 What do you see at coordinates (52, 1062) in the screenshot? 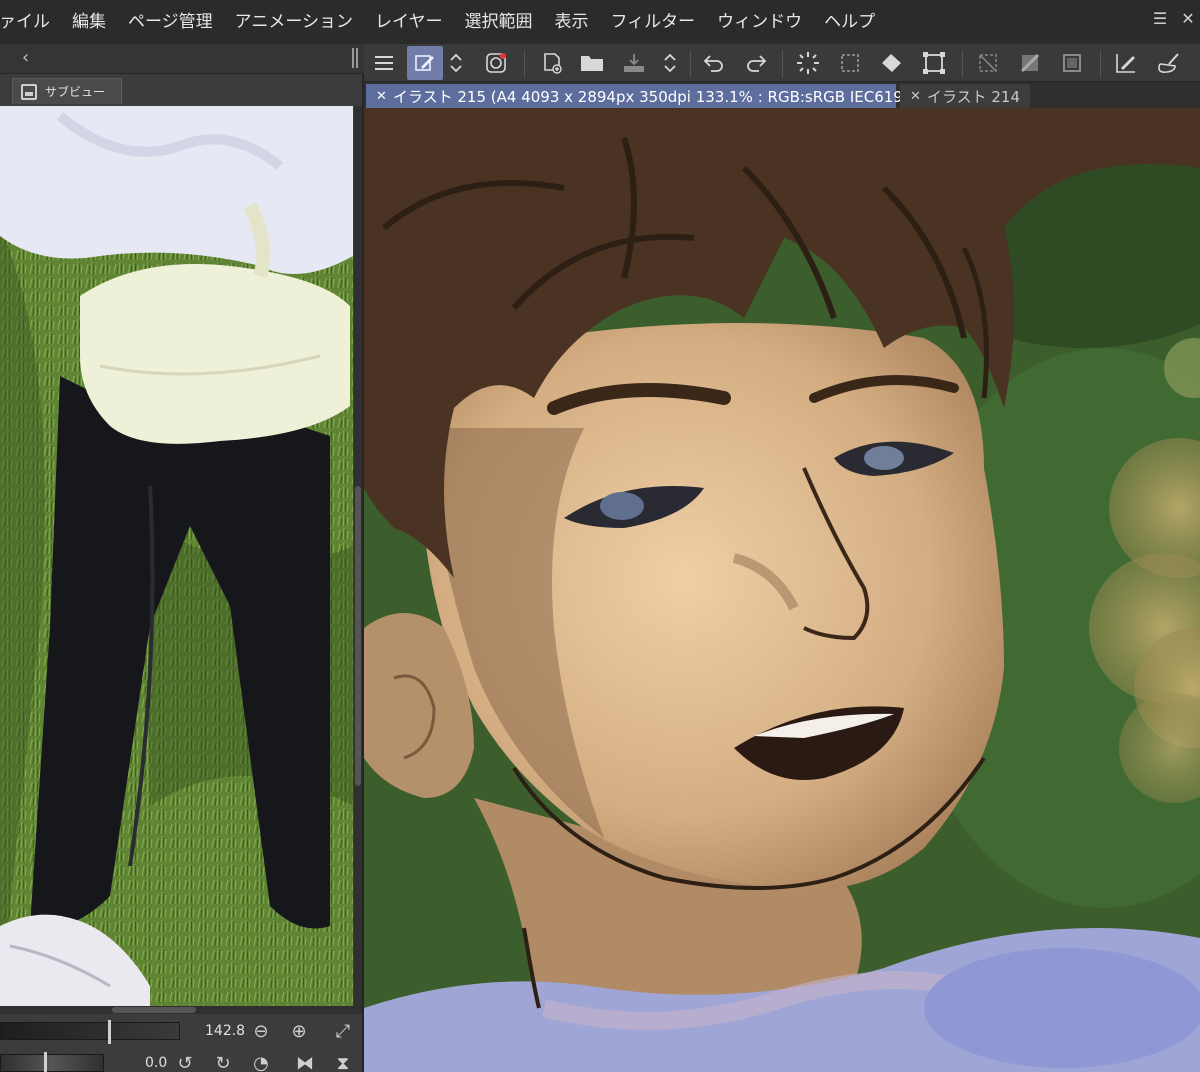
I see `rotation-slider` at bounding box center [52, 1062].